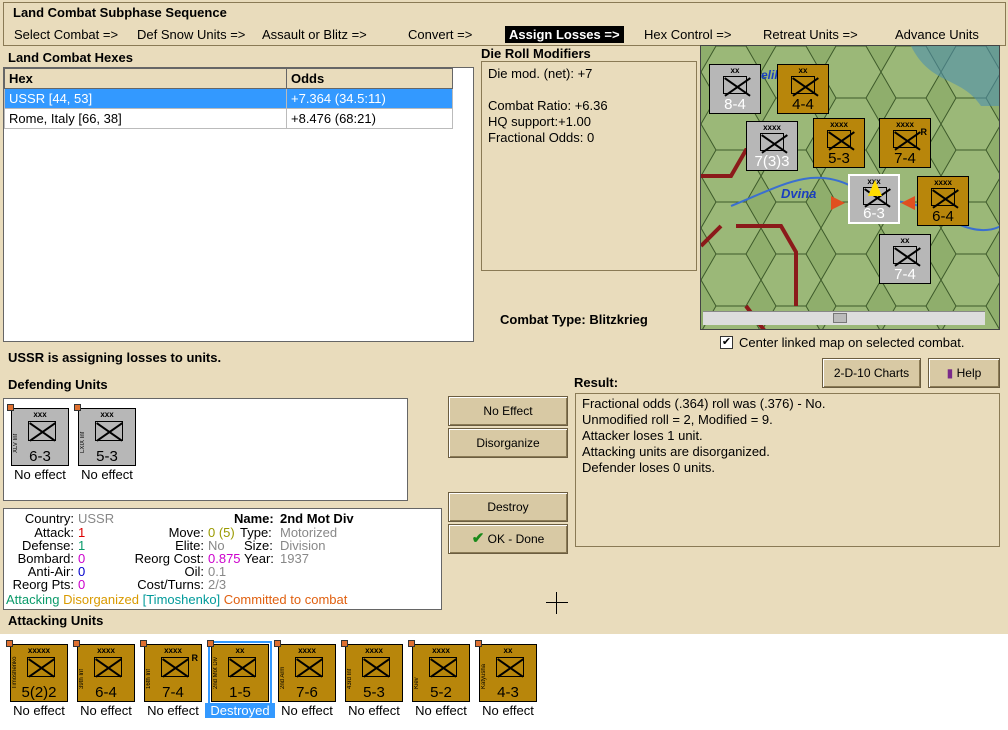  What do you see at coordinates (228, 98) in the screenshot?
I see `table-row: USSR [44, 53] +7.364 (34.5:11)` at bounding box center [228, 98].